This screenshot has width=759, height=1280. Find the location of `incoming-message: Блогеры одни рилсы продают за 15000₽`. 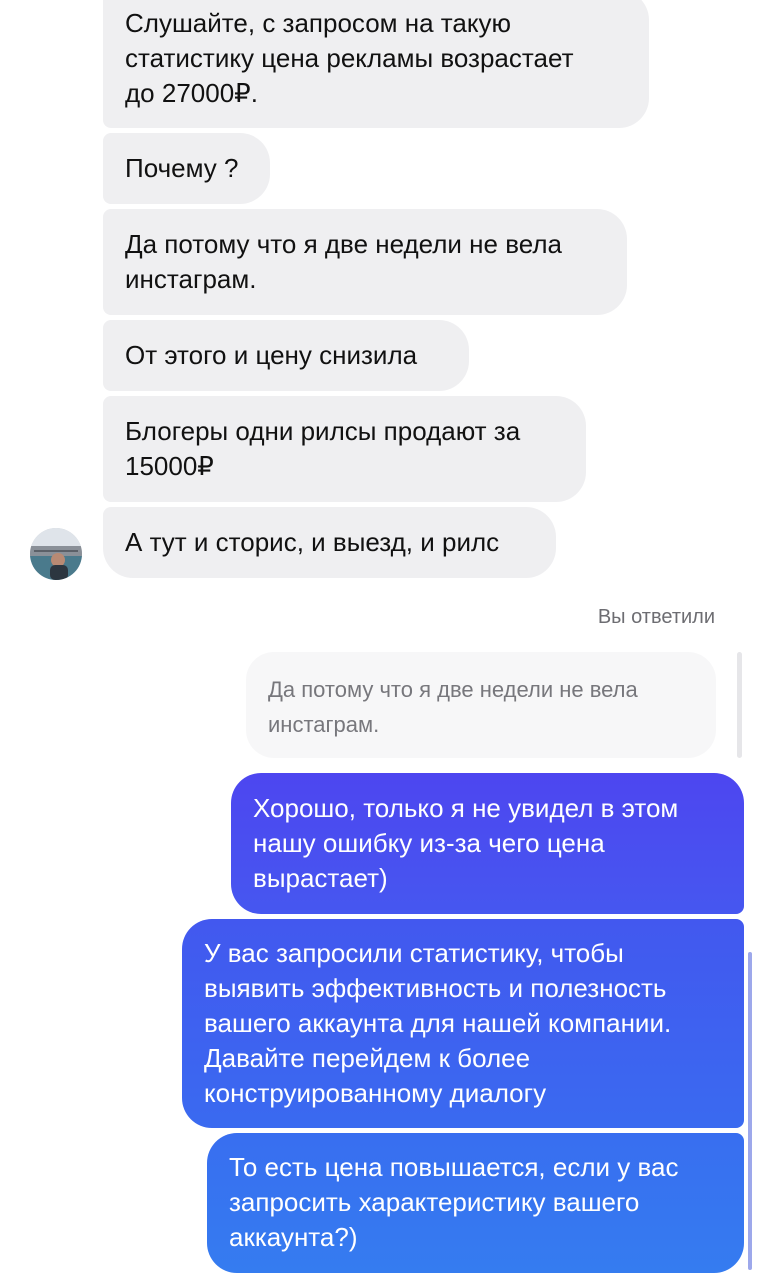

incoming-message: Блогеры одни рилсы продают за 15000₽ is located at coordinates (344, 449).